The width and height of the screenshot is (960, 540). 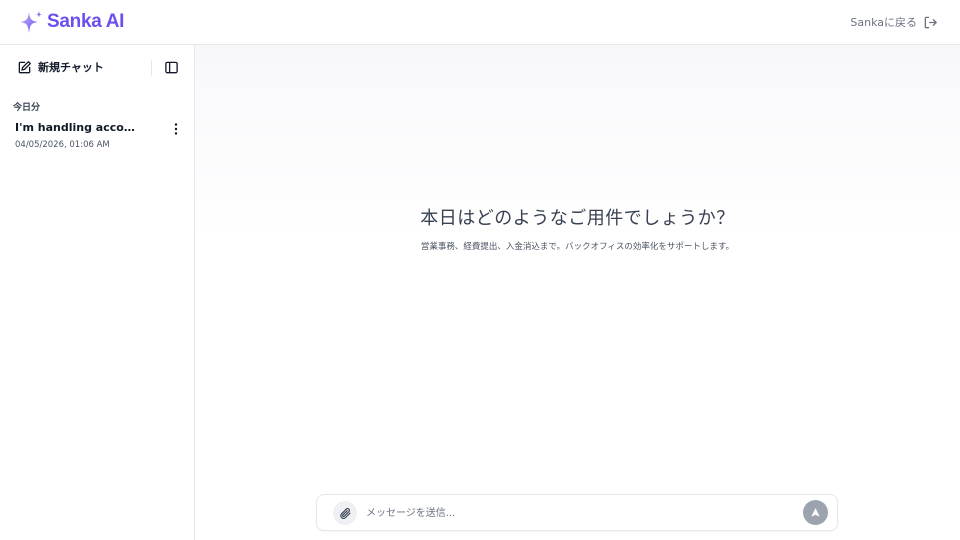 I want to click on edit-icon, so click(x=24, y=66).